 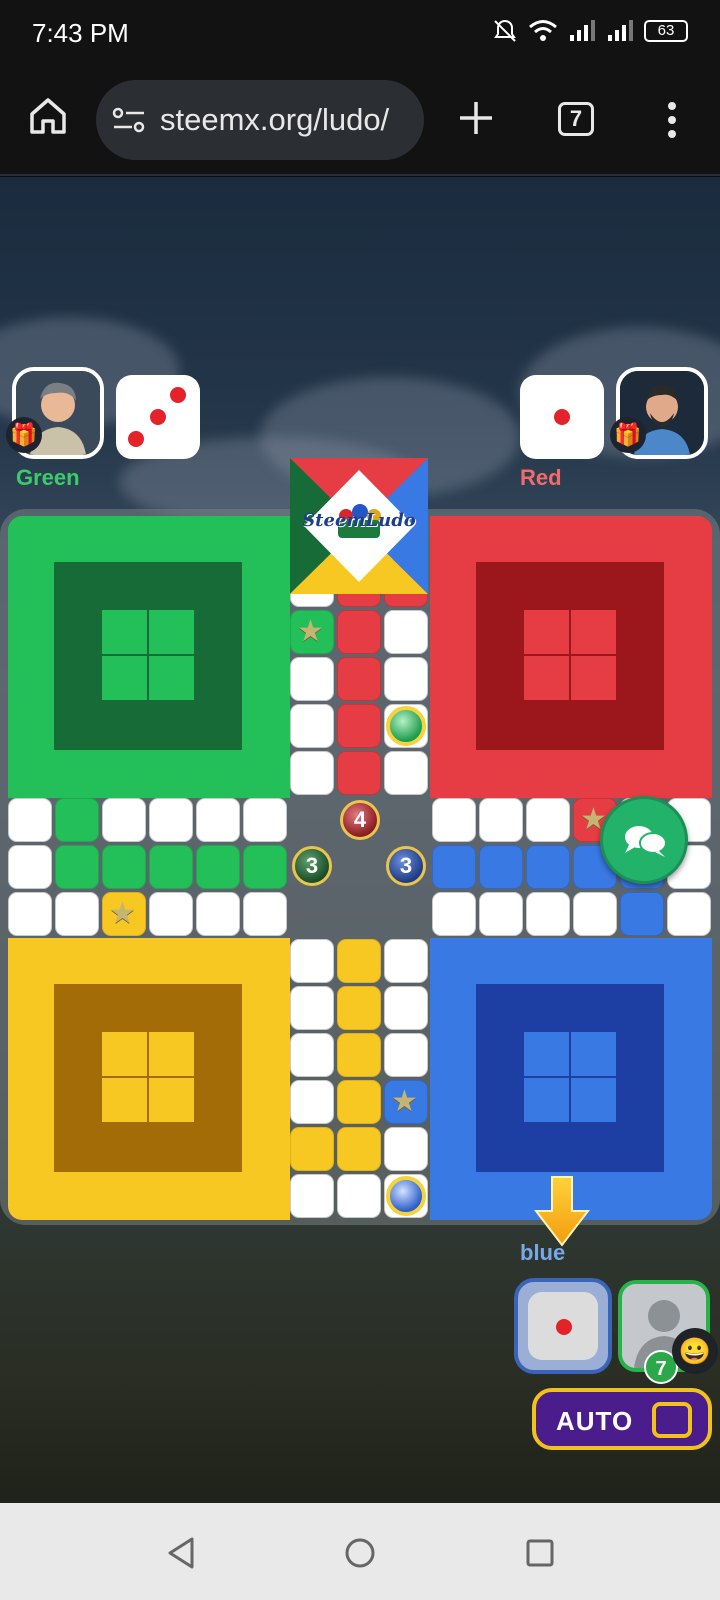 I want to click on green-home, so click(x=149, y=657).